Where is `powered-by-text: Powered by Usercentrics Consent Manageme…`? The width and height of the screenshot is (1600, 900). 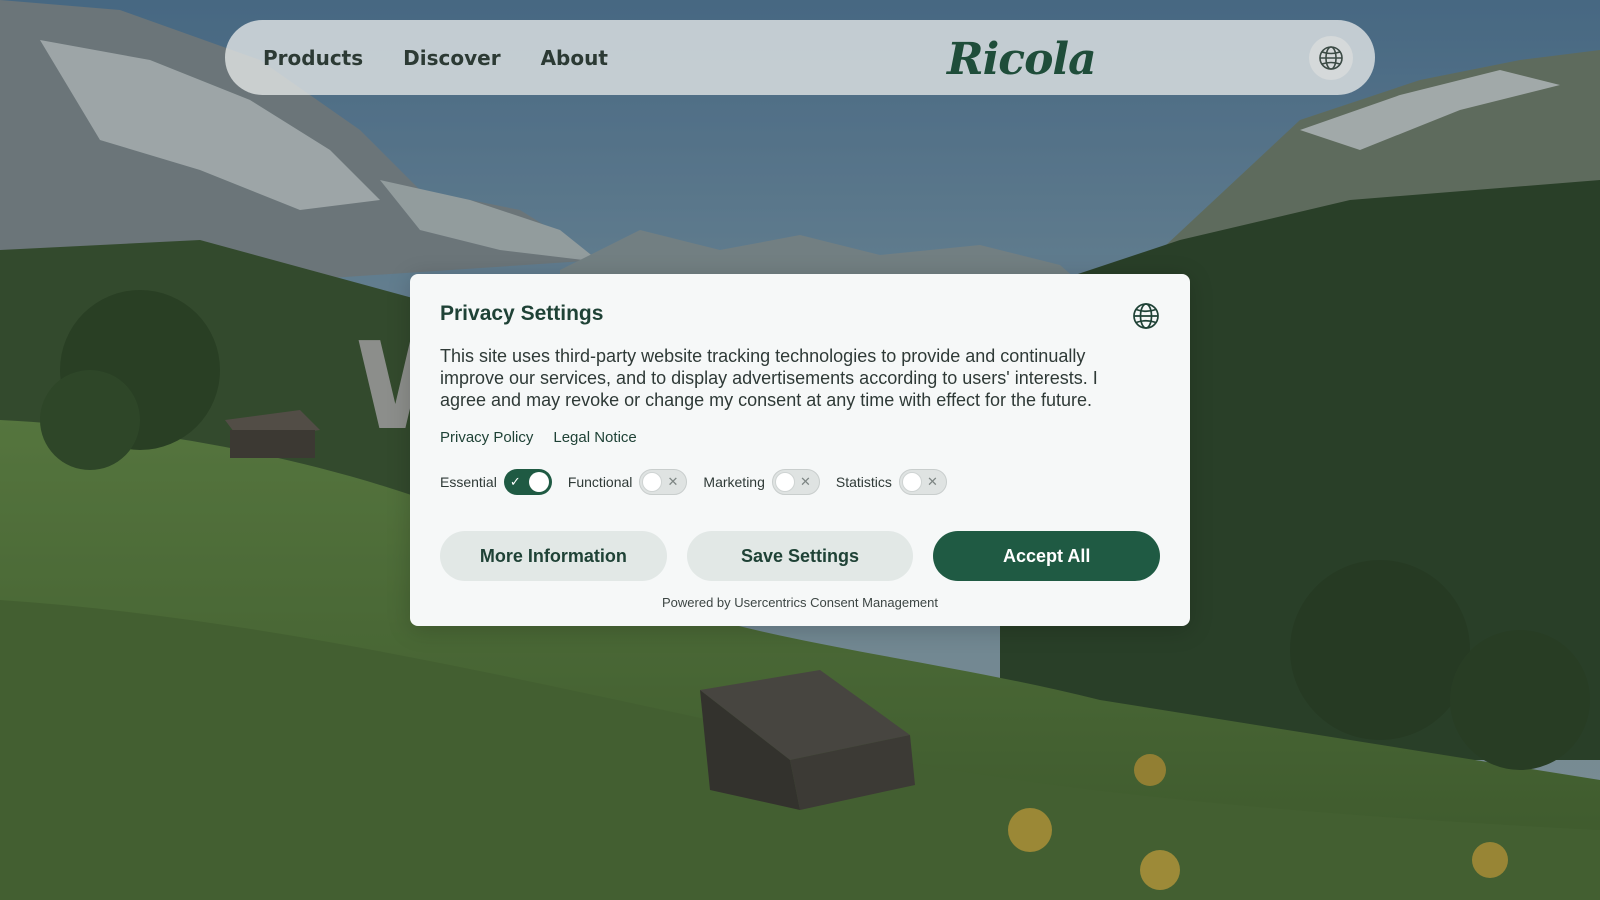
powered-by-text: Powered by Usercentrics Consent Manageme… is located at coordinates (800, 602).